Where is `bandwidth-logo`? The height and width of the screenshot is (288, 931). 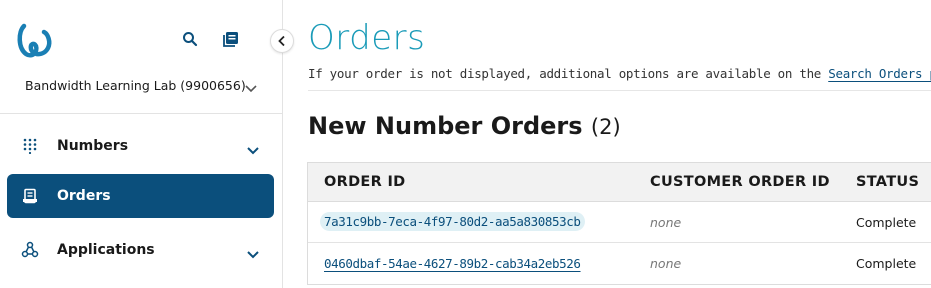
bandwidth-logo is located at coordinates (34, 42).